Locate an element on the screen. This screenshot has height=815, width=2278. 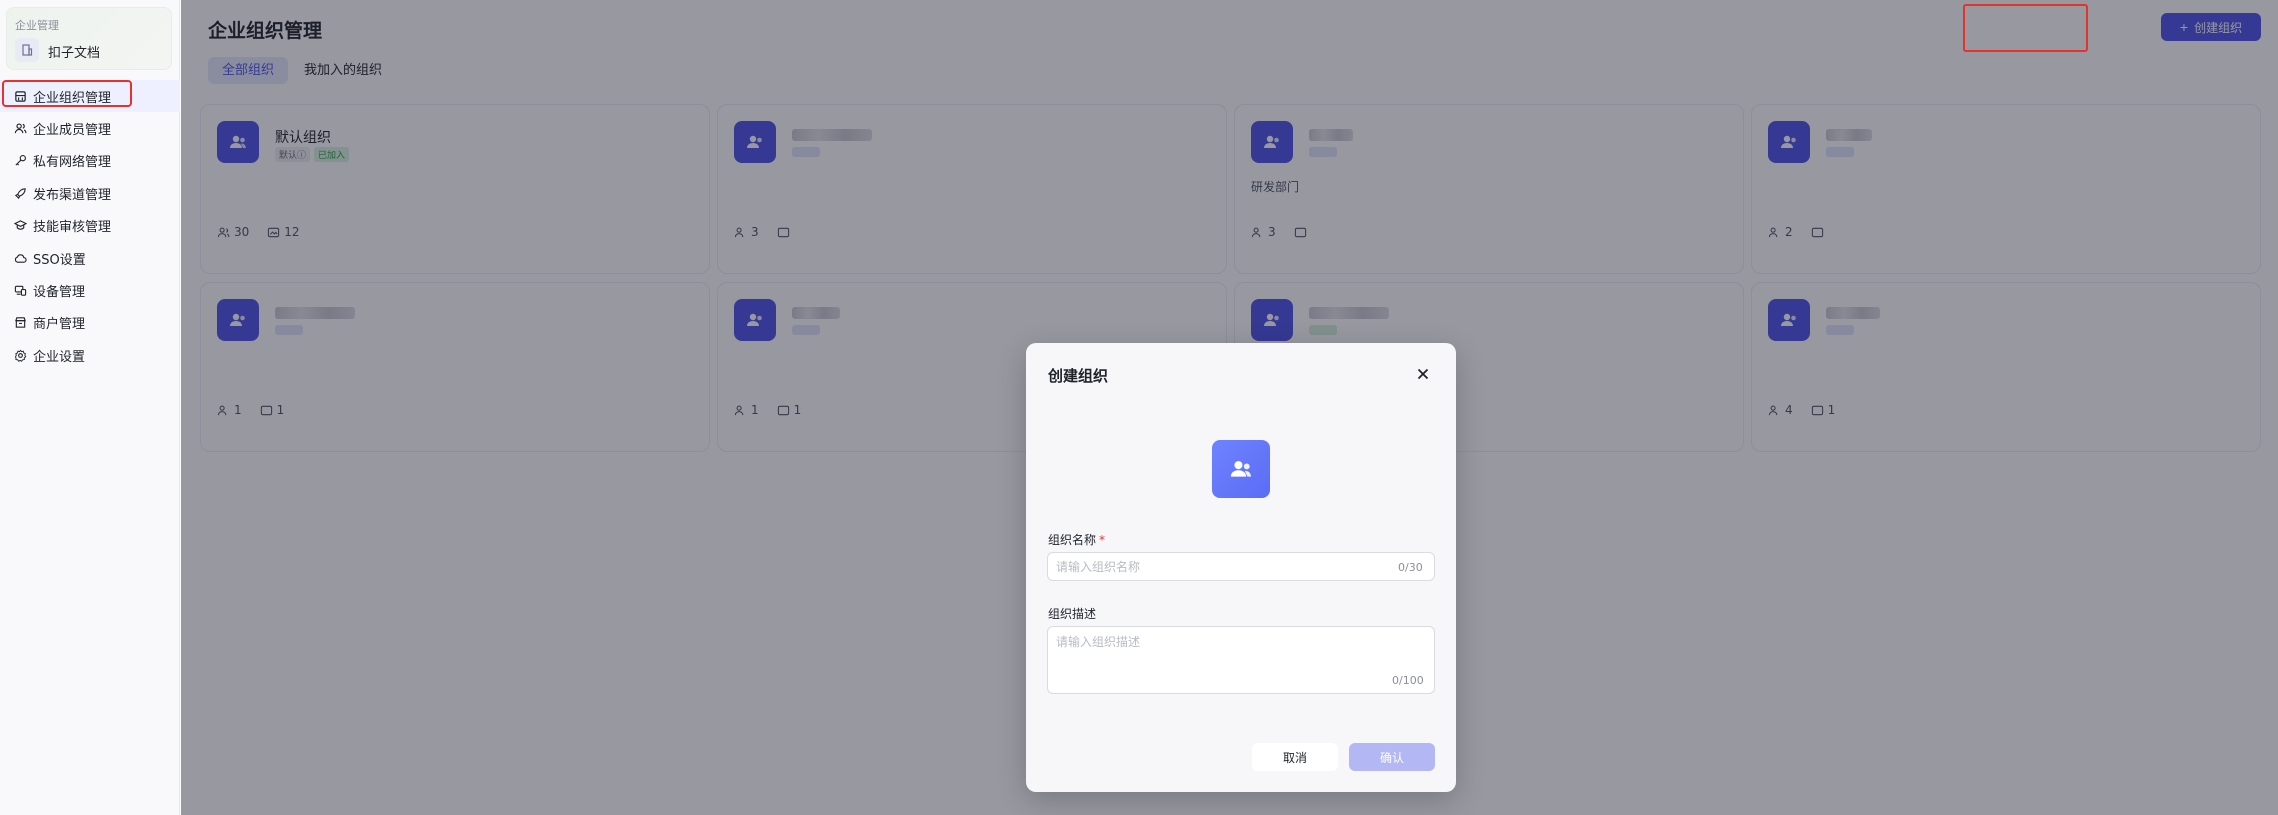
sidebar-item-label: 发布渠道管理 is located at coordinates (72, 195).